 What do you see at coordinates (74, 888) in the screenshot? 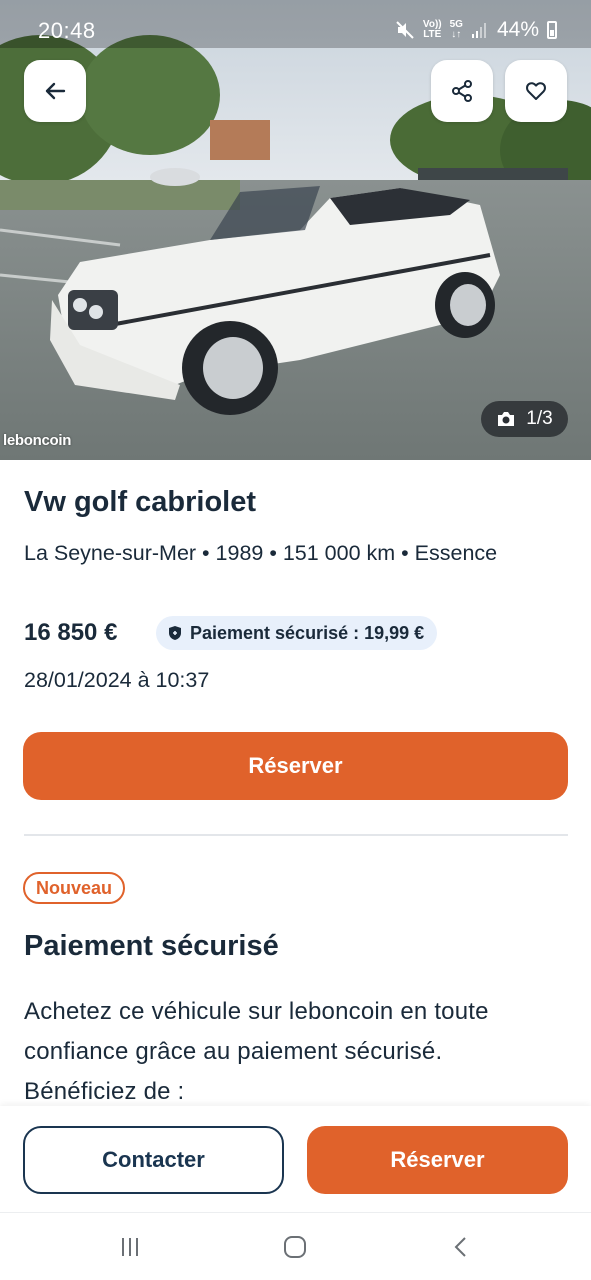
I see `new-badge: Nouveau` at bounding box center [74, 888].